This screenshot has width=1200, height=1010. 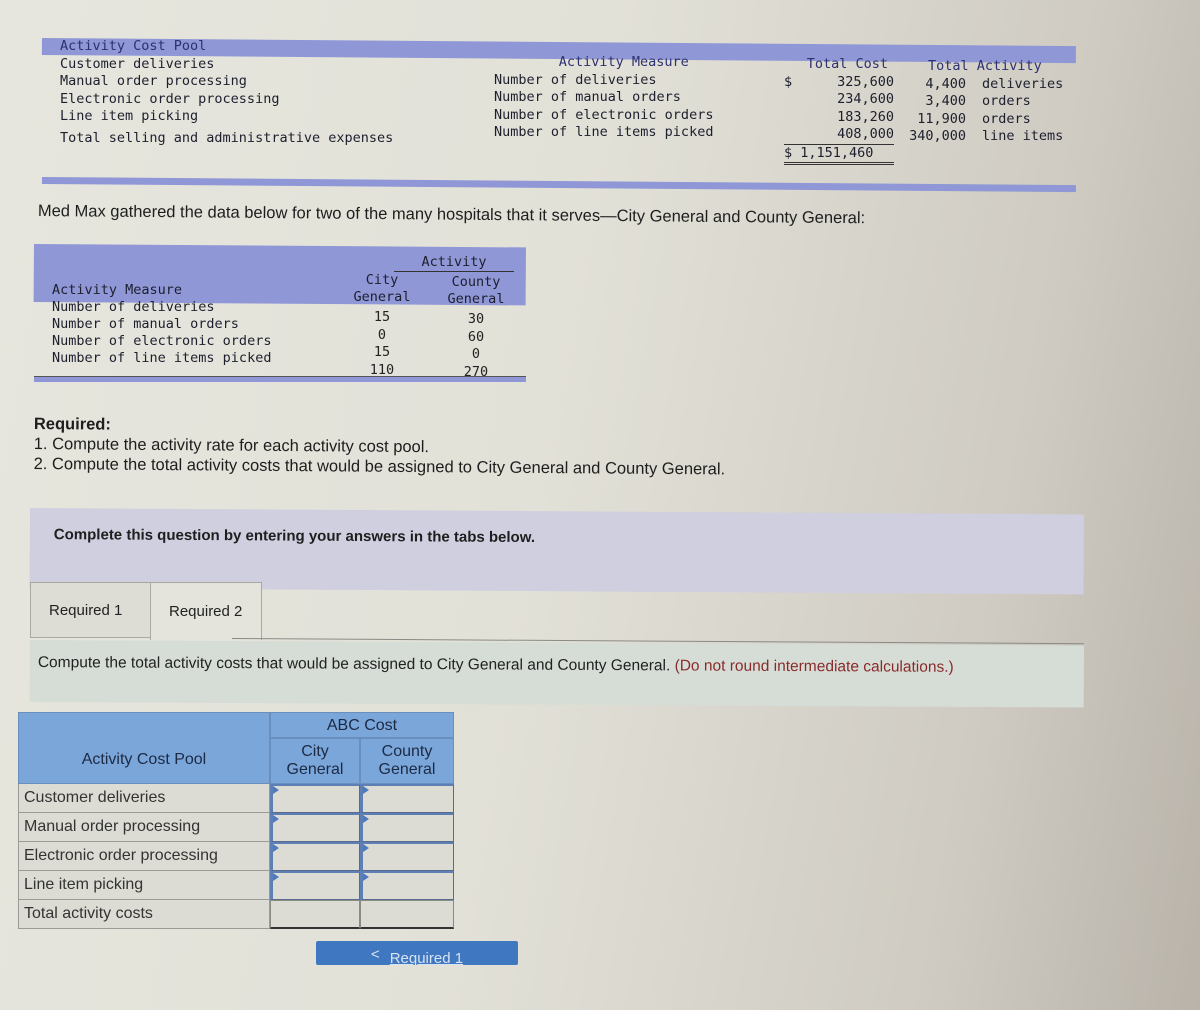 What do you see at coordinates (382, 317) in the screenshot?
I see `city-cell: 15` at bounding box center [382, 317].